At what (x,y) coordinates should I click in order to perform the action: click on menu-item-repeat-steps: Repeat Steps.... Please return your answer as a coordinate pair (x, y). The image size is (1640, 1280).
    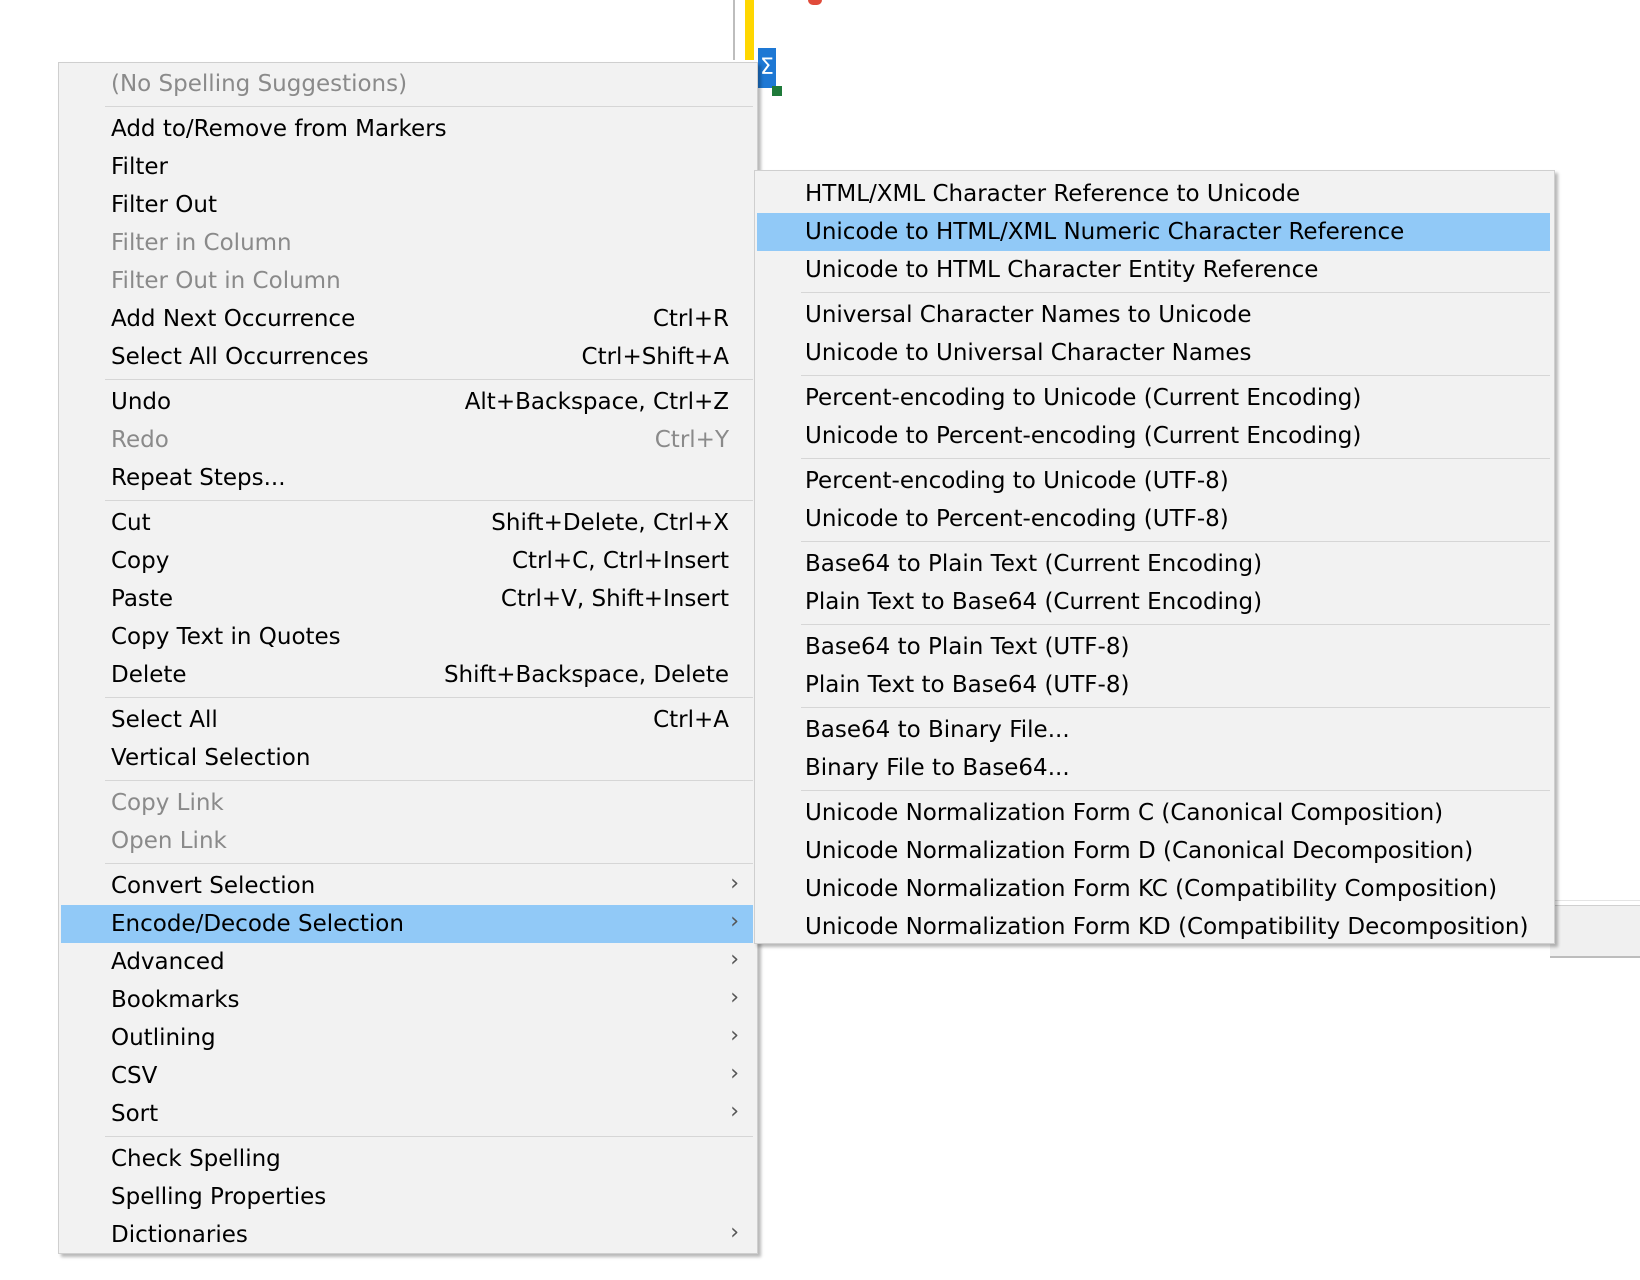
    Looking at the image, I should click on (407, 478).